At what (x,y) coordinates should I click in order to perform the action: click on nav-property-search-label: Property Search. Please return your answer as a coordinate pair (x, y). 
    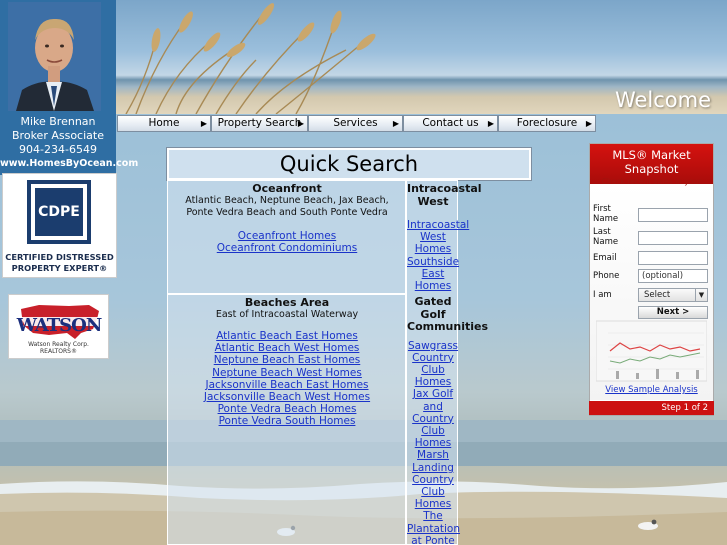
    Looking at the image, I should click on (259, 123).